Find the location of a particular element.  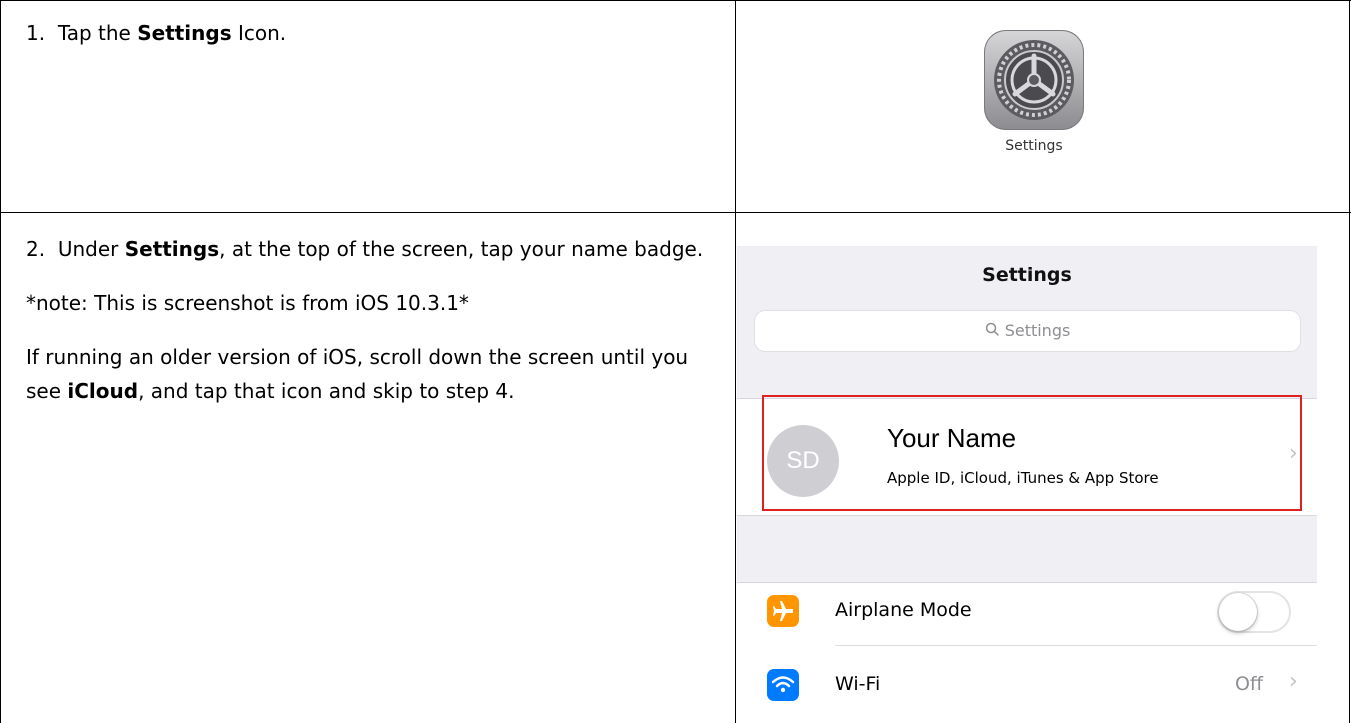

highlight-box is located at coordinates (1032, 453).